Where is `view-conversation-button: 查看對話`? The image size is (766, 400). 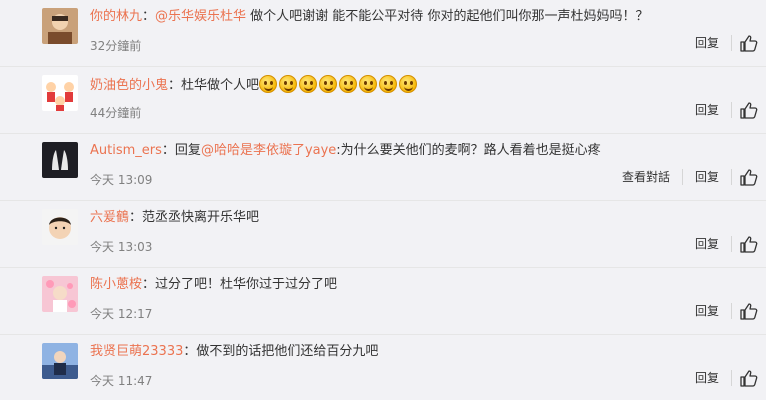 view-conversation-button: 查看對話 is located at coordinates (646, 177).